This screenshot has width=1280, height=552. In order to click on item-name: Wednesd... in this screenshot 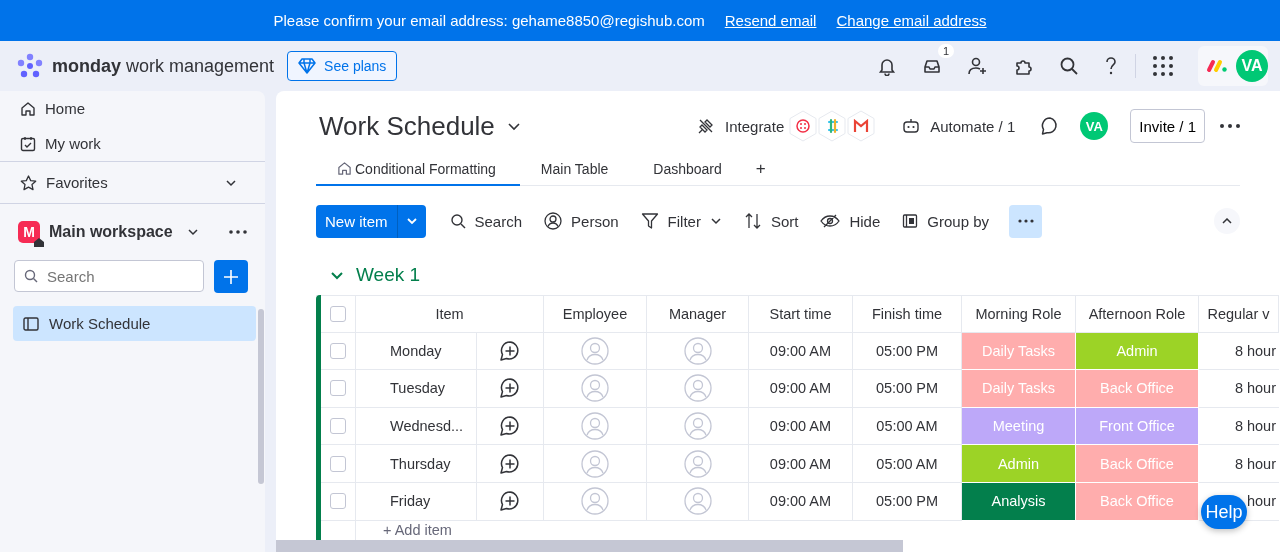, I will do `click(416, 426)`.